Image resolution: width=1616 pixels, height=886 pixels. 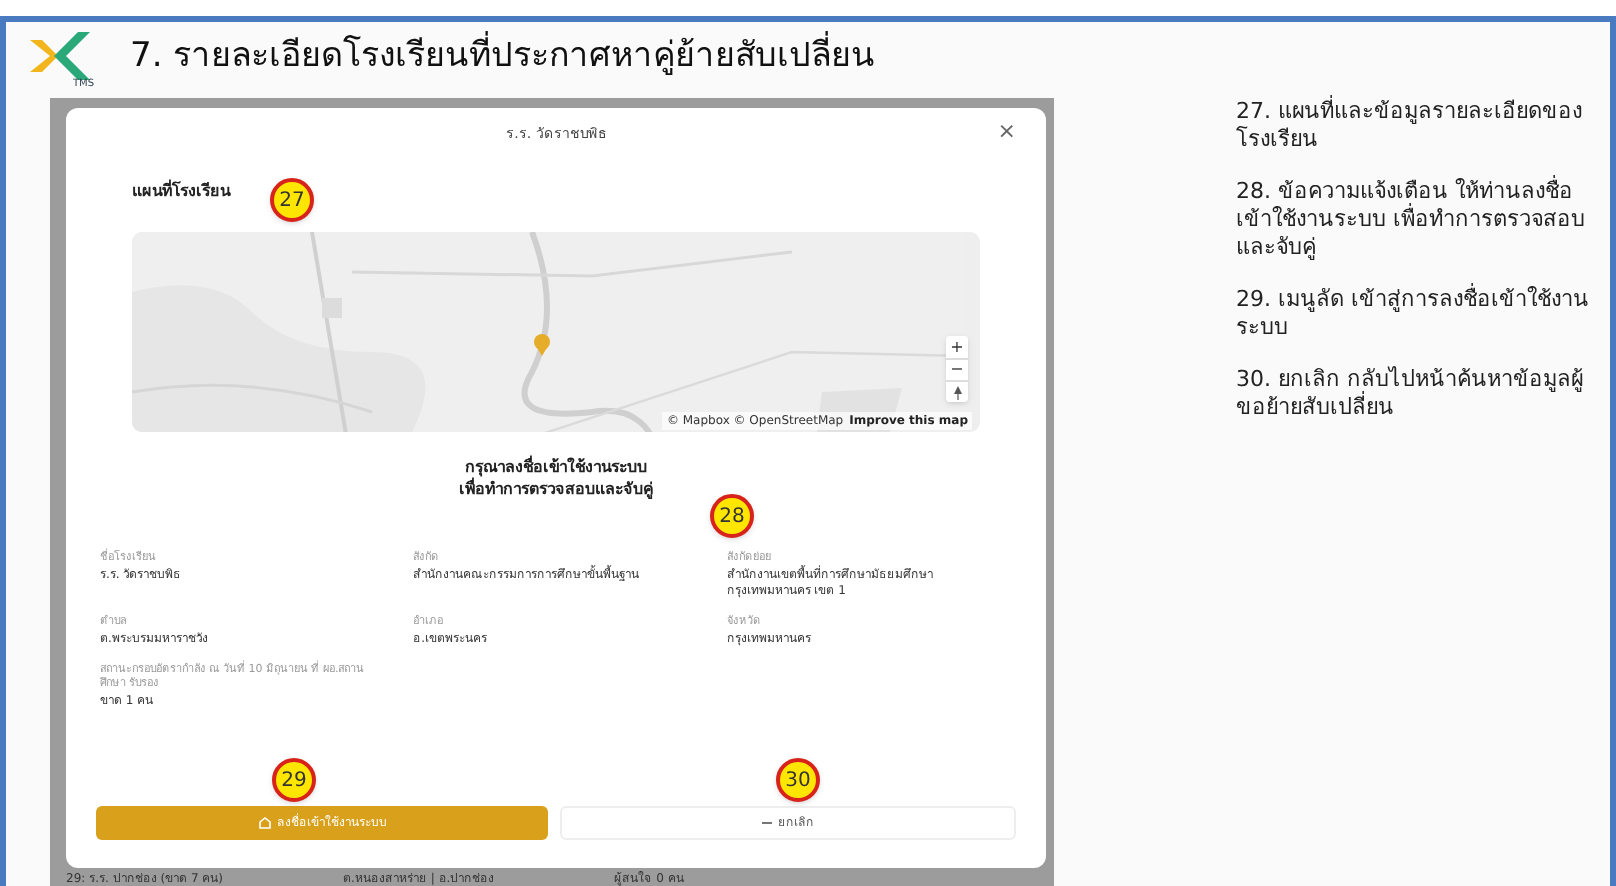 I want to click on compass-icon, so click(x=957, y=392).